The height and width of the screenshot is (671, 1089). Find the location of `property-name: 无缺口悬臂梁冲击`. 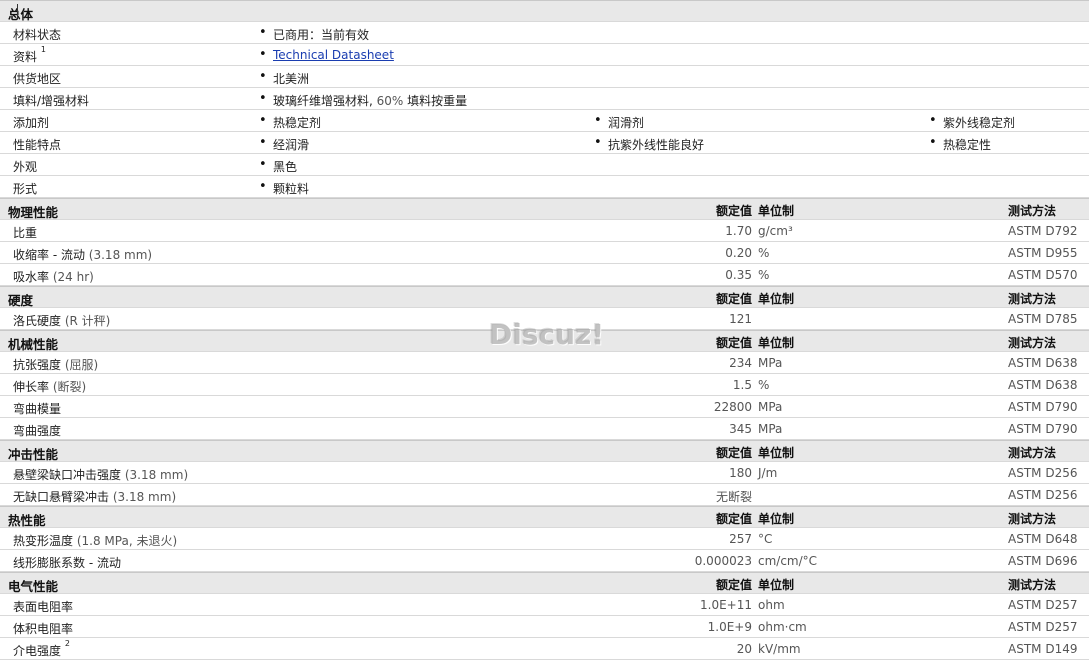

property-name: 无缺口悬臂梁冲击 is located at coordinates (61, 497).